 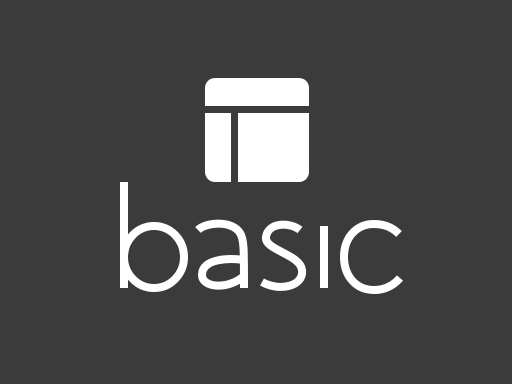 I want to click on layout-grid-icon, so click(x=257, y=130).